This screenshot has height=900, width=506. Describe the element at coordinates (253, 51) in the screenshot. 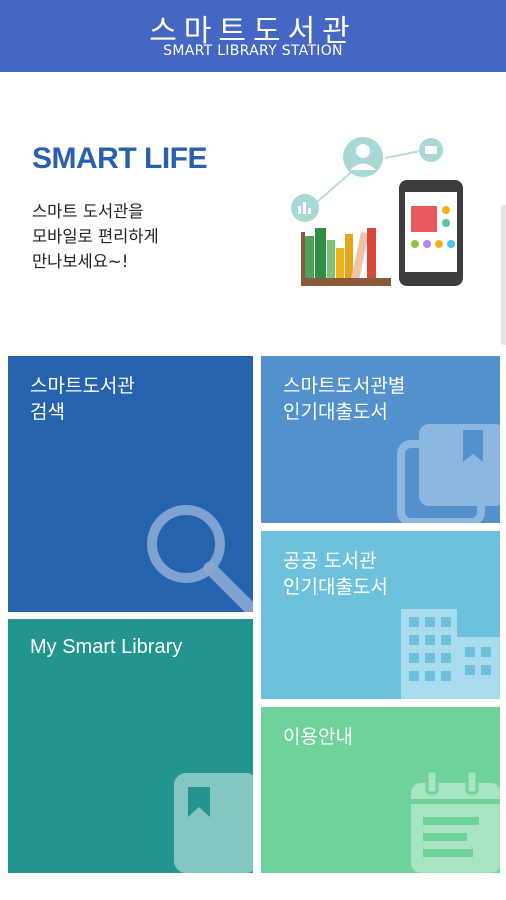

I see `app-subtitle: SMART LIBRARY STATION` at that location.